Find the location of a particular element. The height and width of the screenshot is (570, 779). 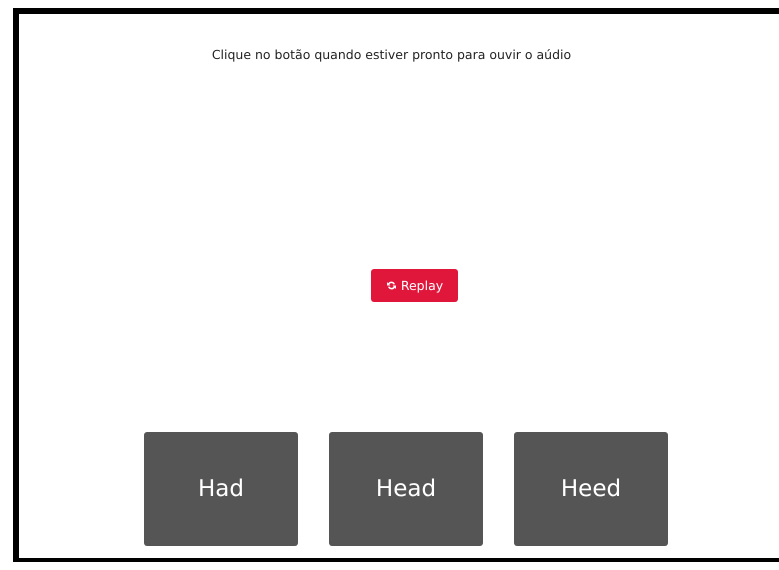

answer-button: Had is located at coordinates (221, 489).